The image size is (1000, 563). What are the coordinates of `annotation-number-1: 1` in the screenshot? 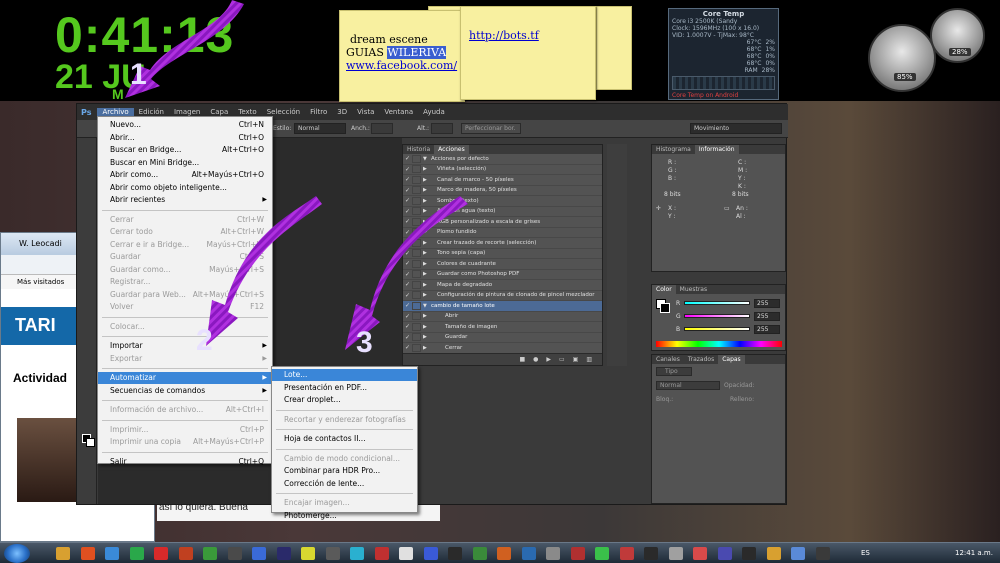 It's located at (138, 74).